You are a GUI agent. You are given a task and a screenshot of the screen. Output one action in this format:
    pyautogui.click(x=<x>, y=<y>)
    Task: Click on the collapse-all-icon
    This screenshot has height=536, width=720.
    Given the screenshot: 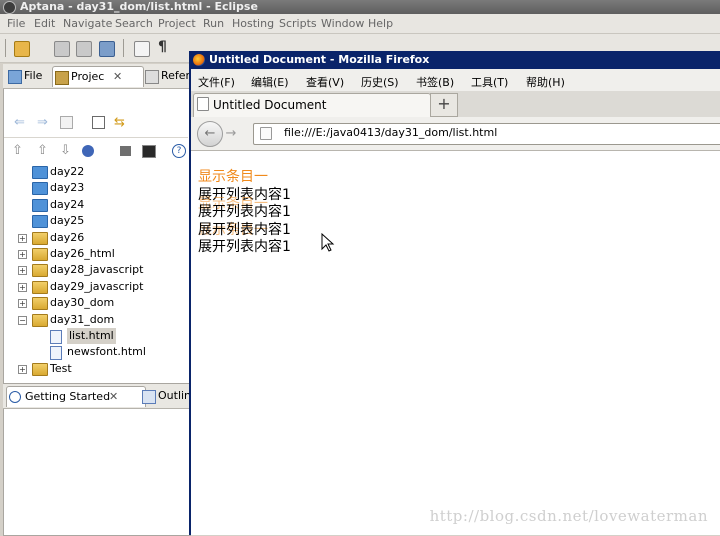 What is the action you would take?
    pyautogui.click(x=98, y=122)
    